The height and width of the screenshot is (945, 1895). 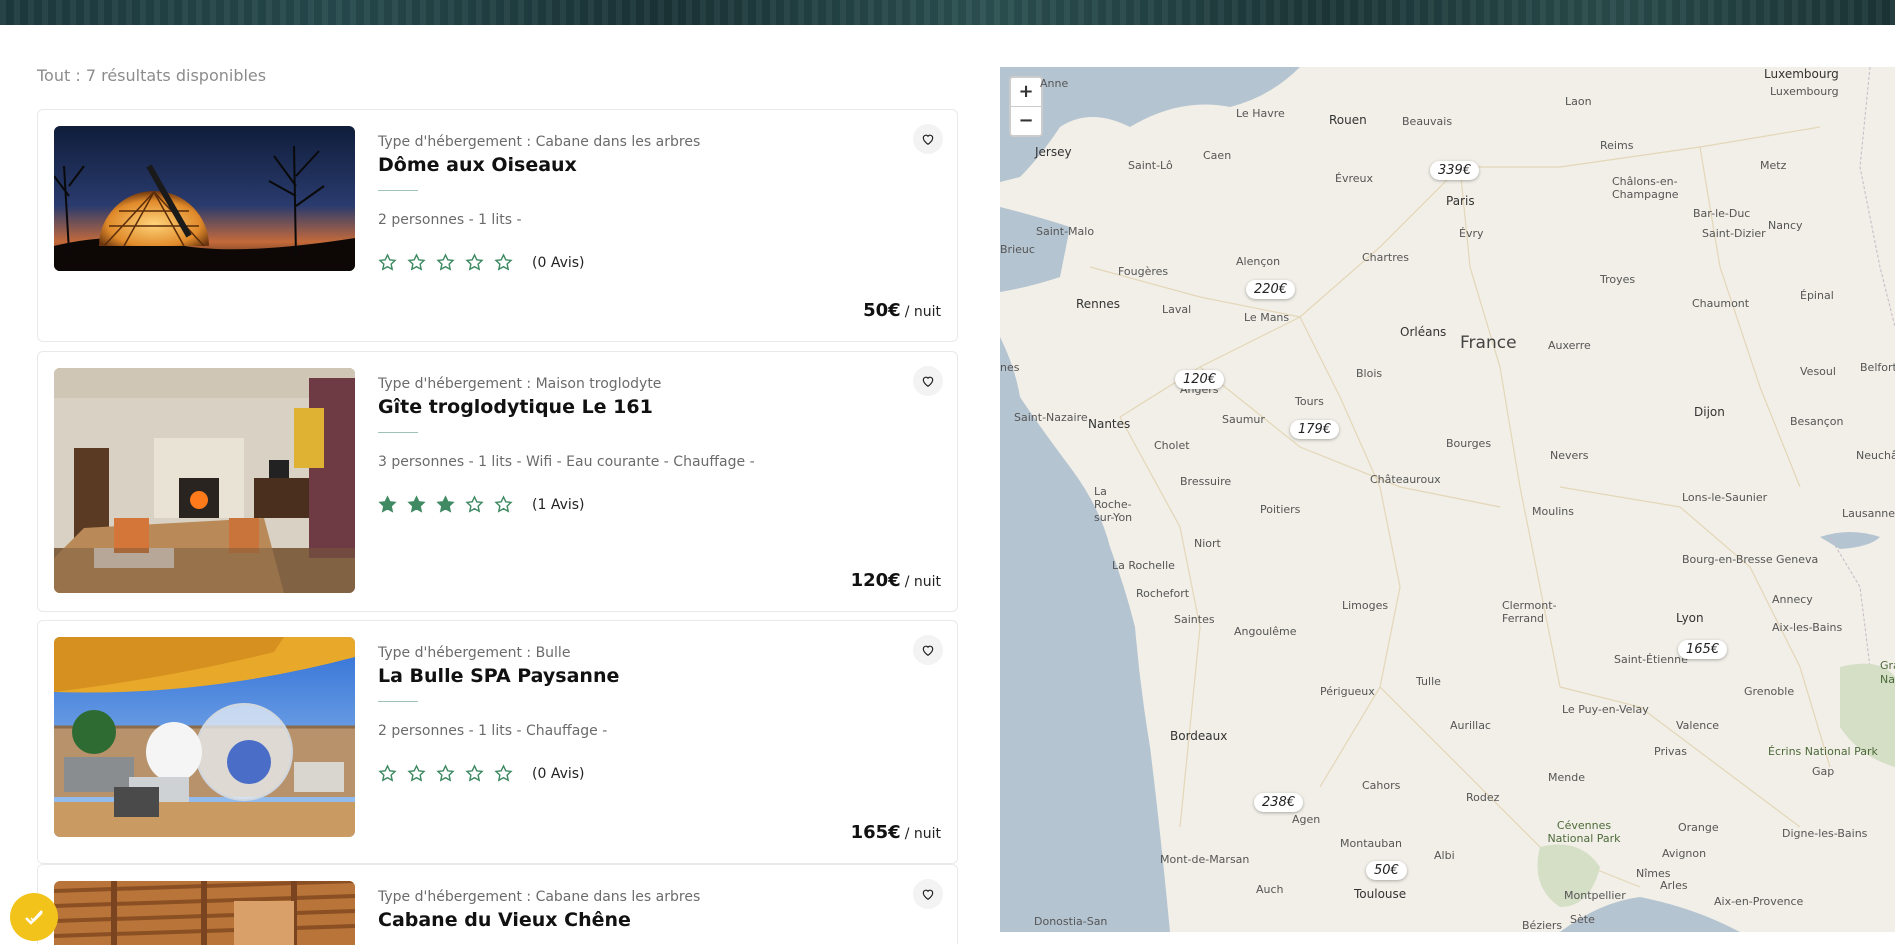 What do you see at coordinates (1315, 429) in the screenshot?
I see `map-price-pin: 179€` at bounding box center [1315, 429].